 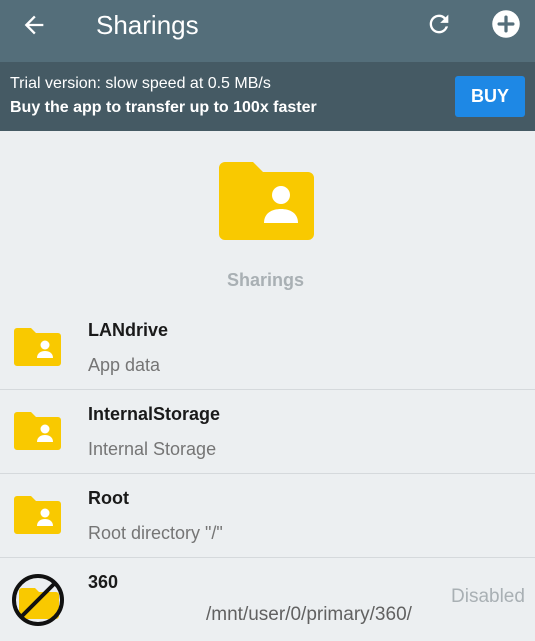 I want to click on sharing-subtitle: Root directory "/", so click(x=155, y=533).